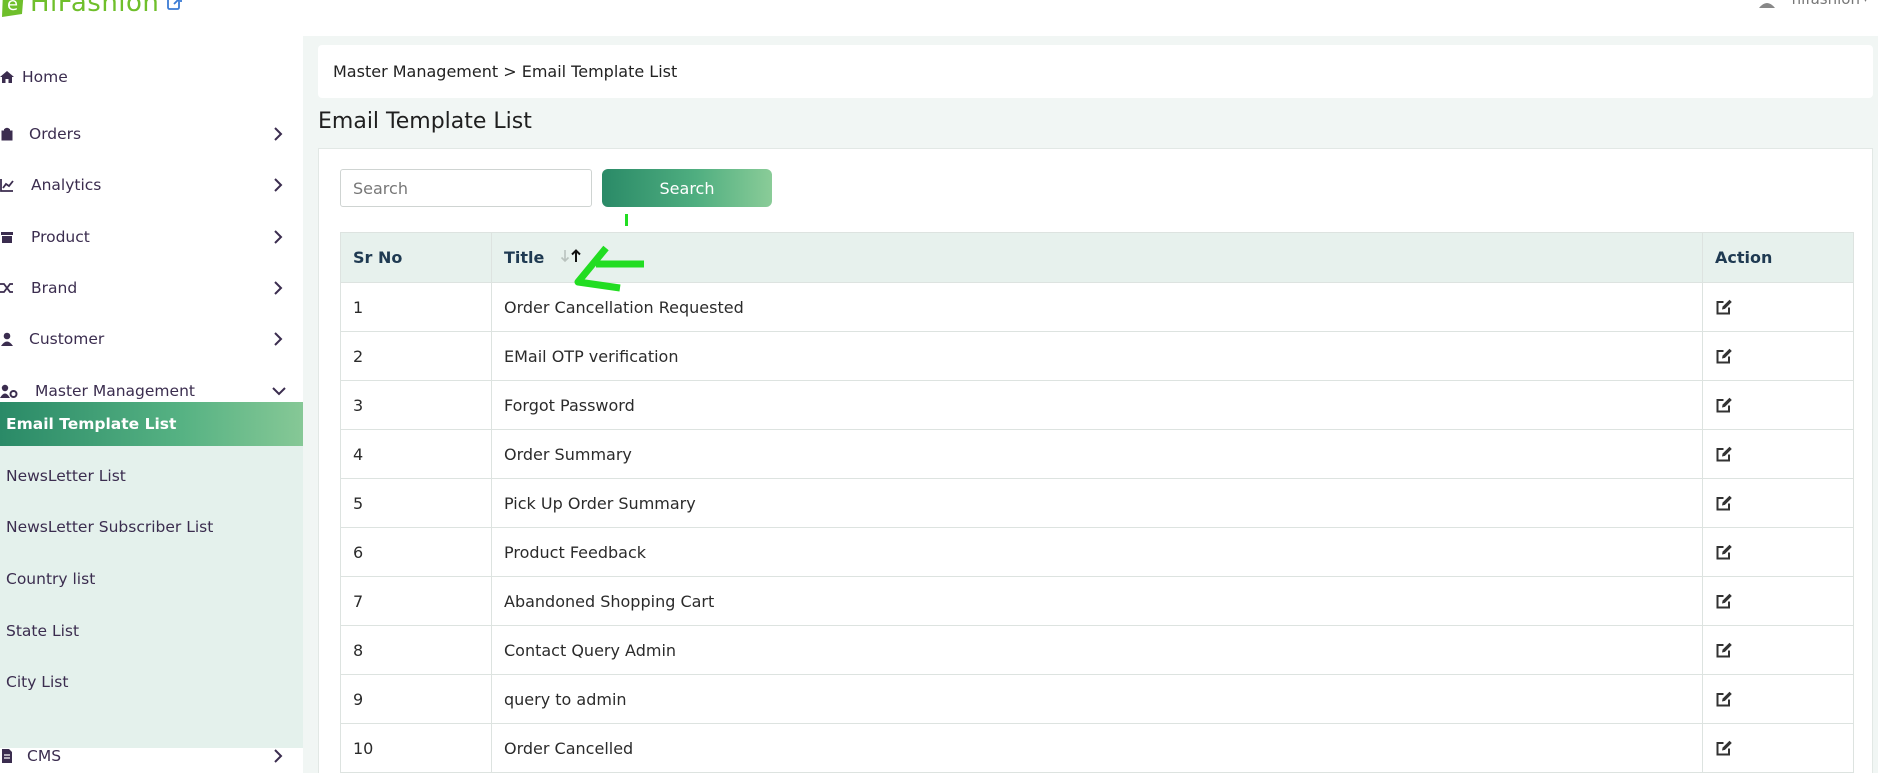  I want to click on table-row: 4 Order Summary, so click(1097, 454).